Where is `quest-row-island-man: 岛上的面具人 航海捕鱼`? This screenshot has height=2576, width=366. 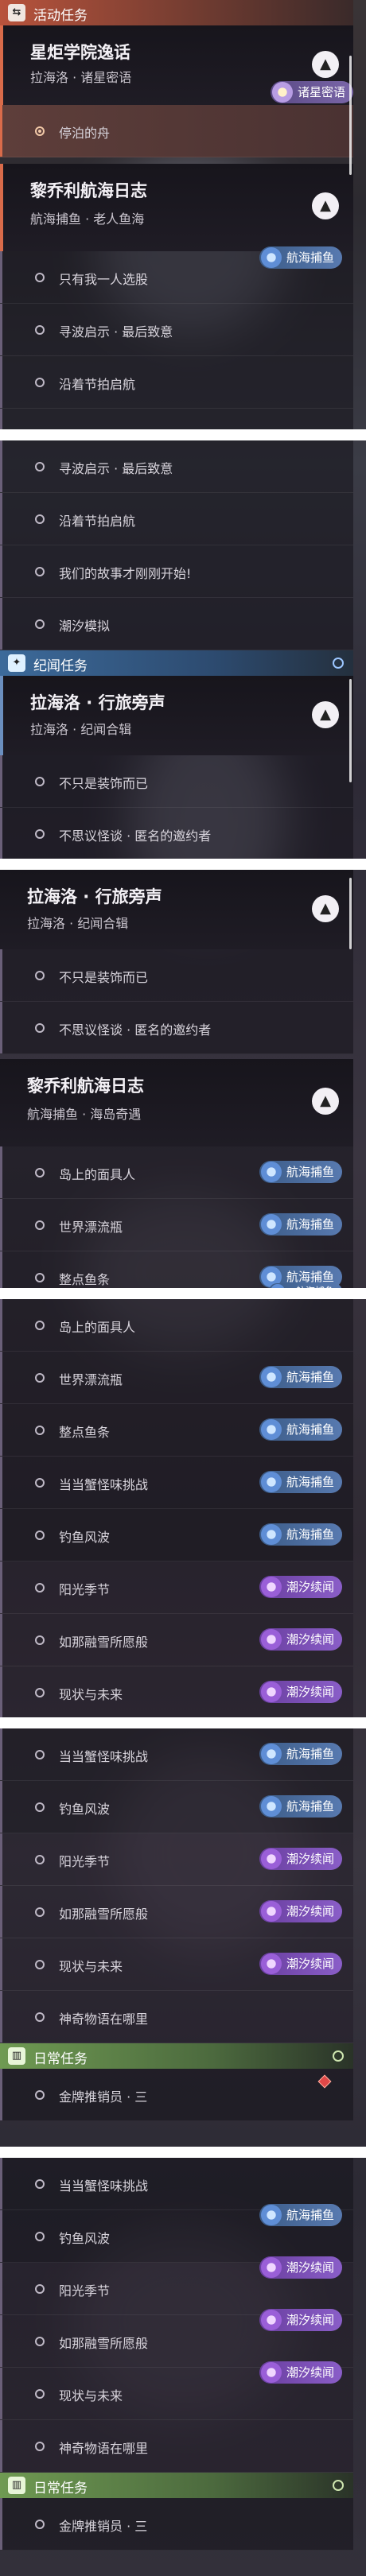 quest-row-island-man: 岛上的面具人 航海捕鱼 is located at coordinates (176, 1172).